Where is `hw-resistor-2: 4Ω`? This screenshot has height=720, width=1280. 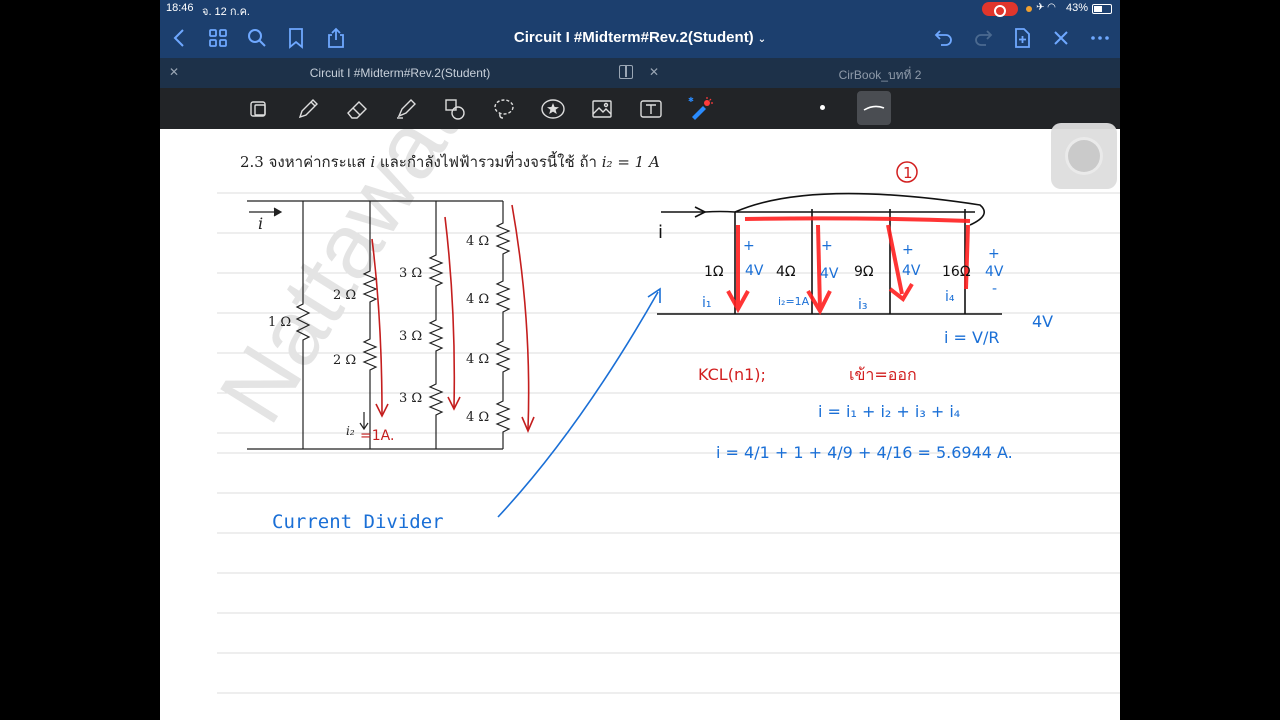 hw-resistor-2: 4Ω is located at coordinates (786, 272).